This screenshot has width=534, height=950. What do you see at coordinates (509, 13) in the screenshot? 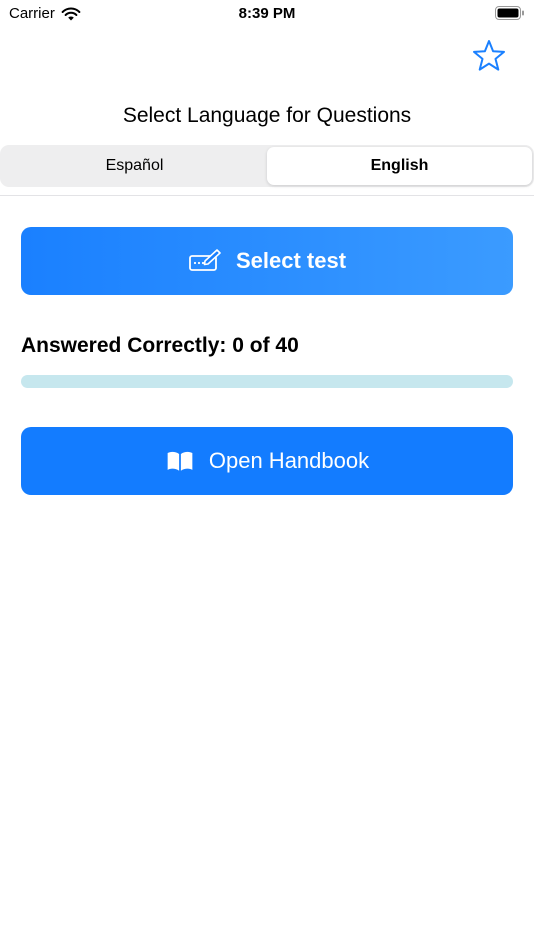
I see `battery-icon` at bounding box center [509, 13].